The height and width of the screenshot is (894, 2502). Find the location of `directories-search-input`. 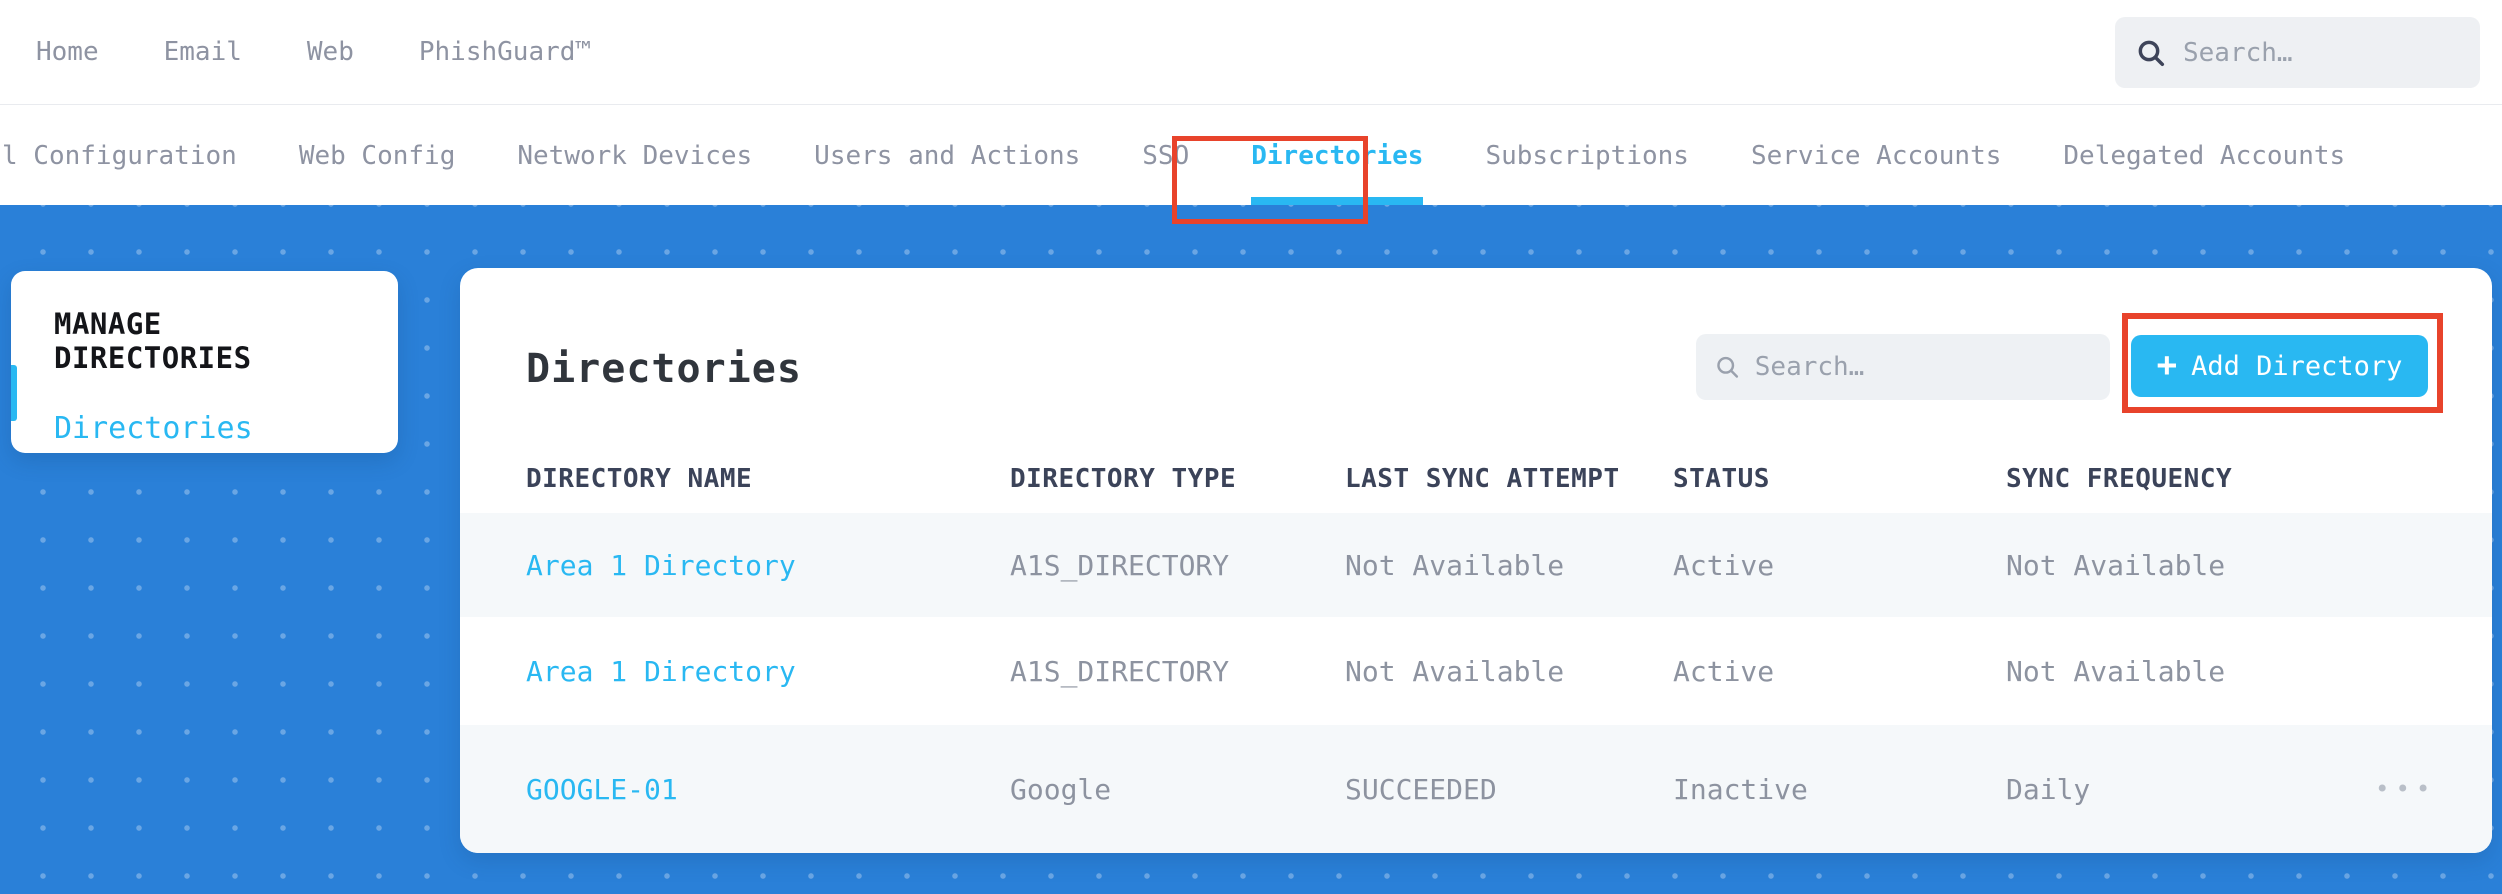

directories-search-input is located at coordinates (1923, 367).